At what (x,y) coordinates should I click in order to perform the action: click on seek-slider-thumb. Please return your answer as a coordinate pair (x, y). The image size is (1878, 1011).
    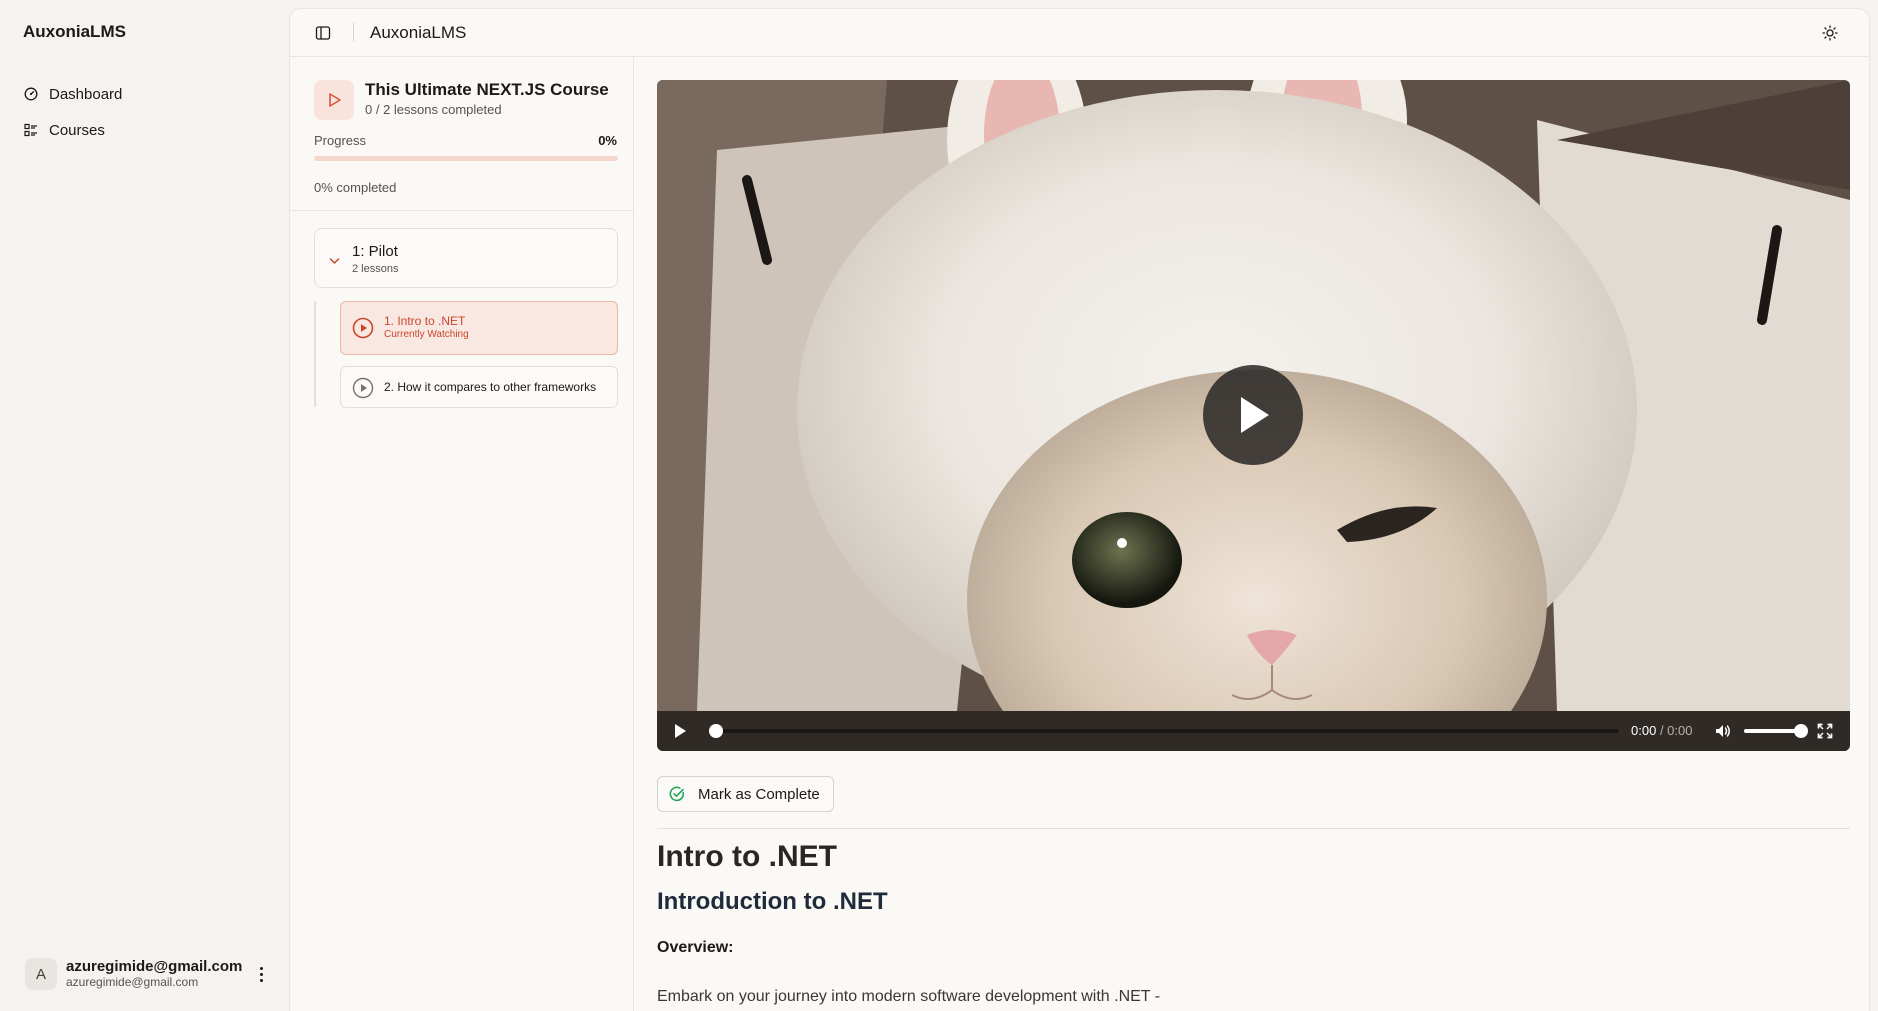
    Looking at the image, I should click on (716, 731).